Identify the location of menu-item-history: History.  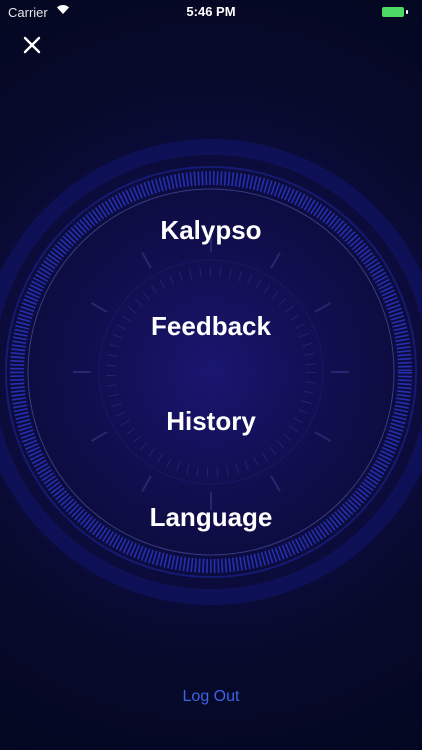
(211, 421).